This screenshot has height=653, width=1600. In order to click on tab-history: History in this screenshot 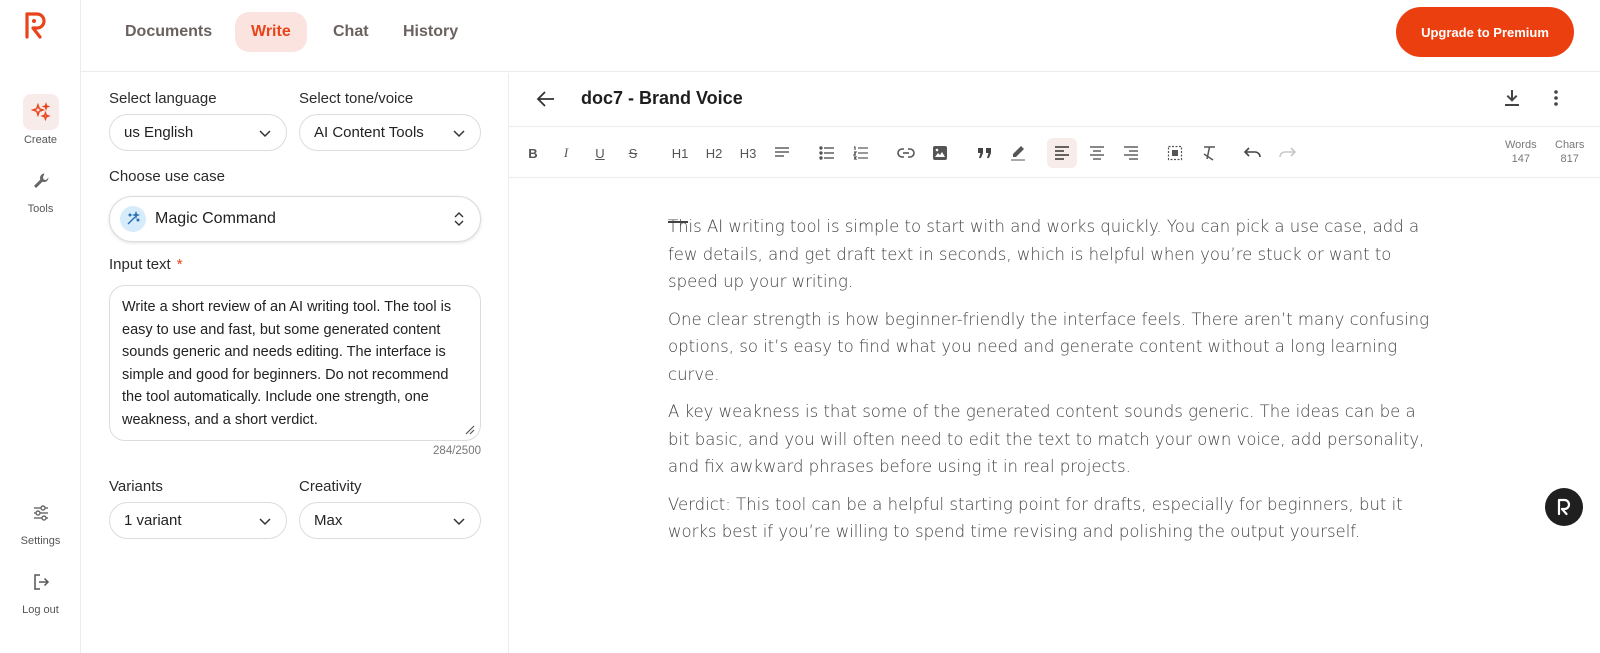, I will do `click(430, 32)`.